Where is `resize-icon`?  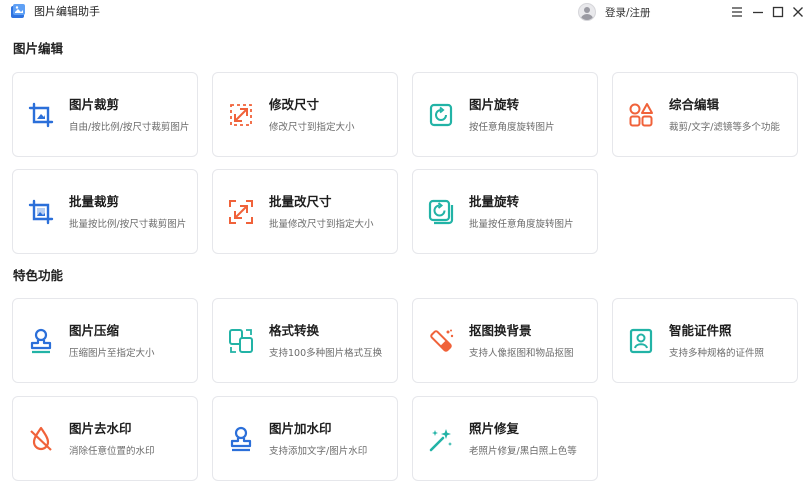
resize-icon is located at coordinates (241, 115).